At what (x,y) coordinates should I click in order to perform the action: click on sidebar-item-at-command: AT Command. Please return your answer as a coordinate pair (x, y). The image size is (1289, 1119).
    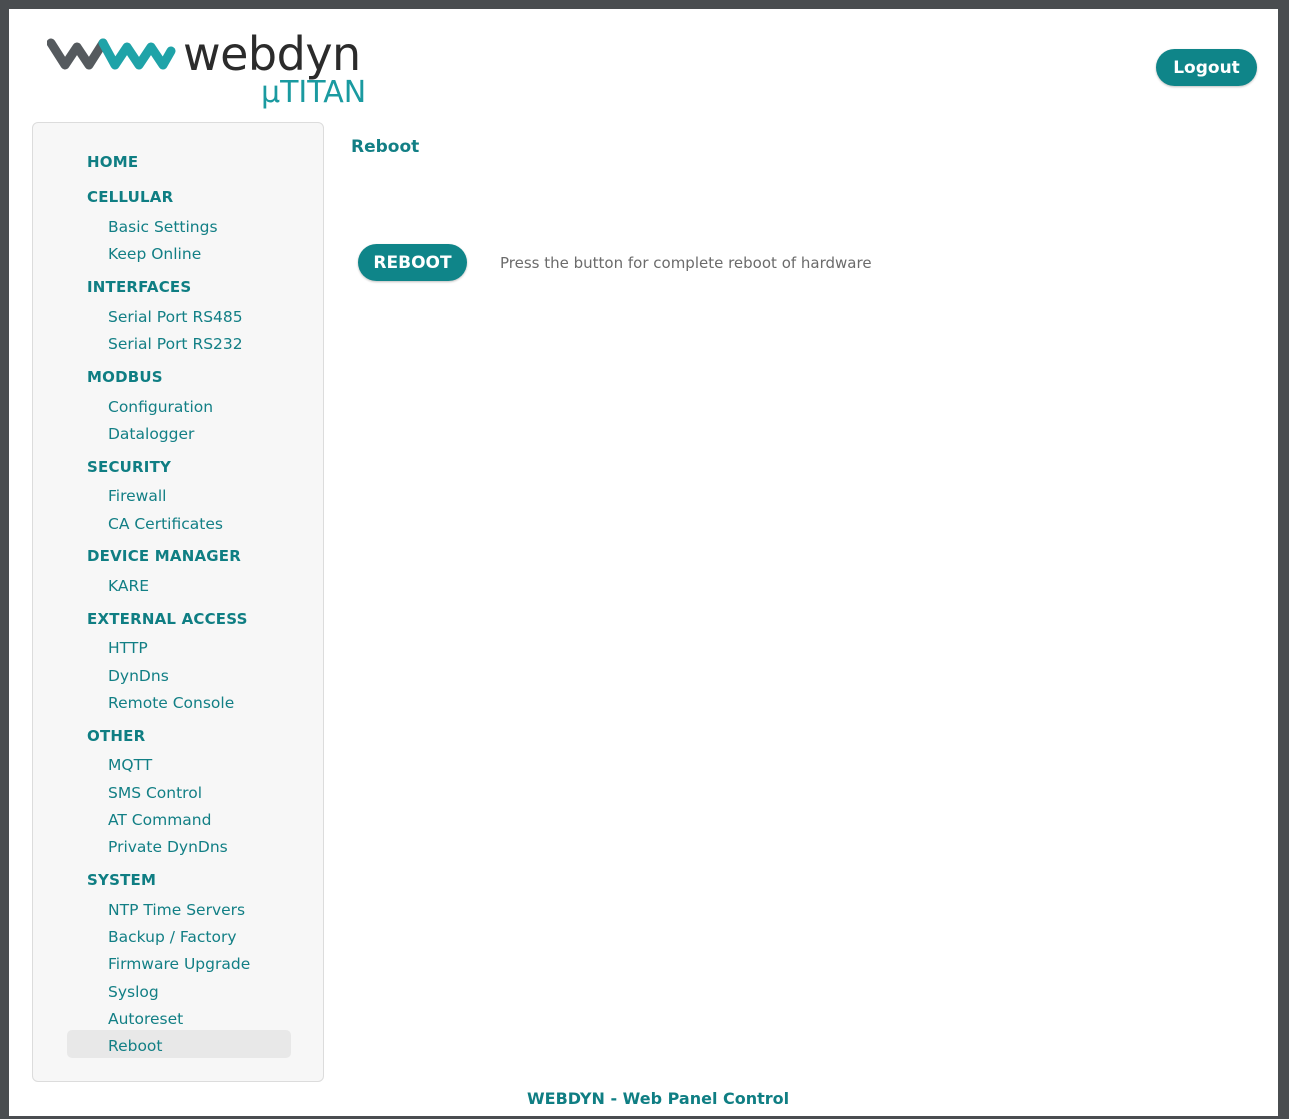
    Looking at the image, I should click on (159, 820).